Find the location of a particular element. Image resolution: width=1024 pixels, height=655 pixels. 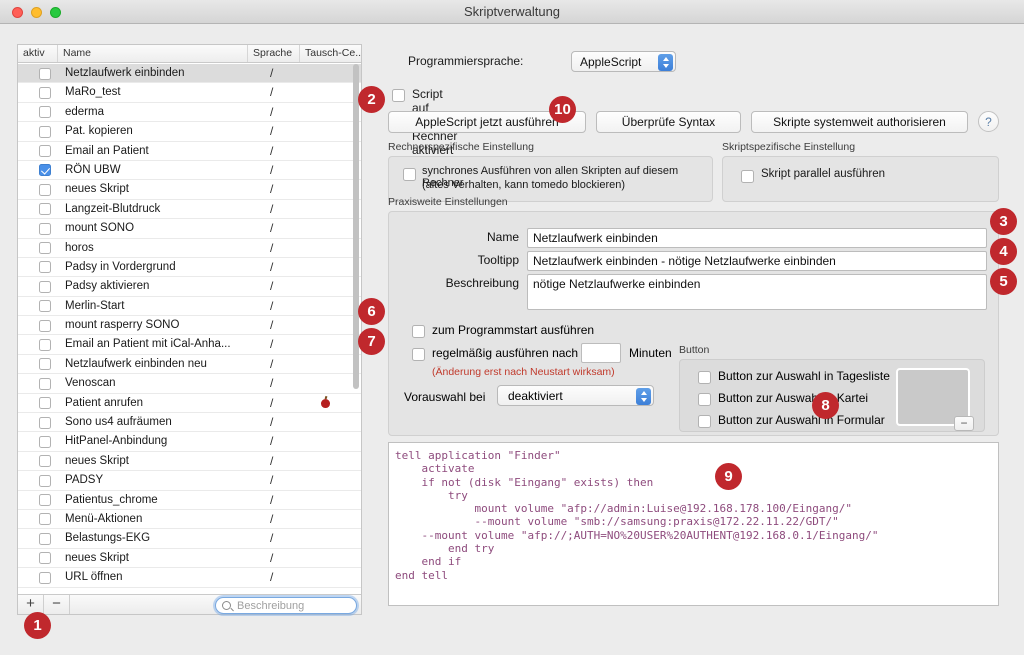

annotation-badge-4: 4 is located at coordinates (1003, 251).